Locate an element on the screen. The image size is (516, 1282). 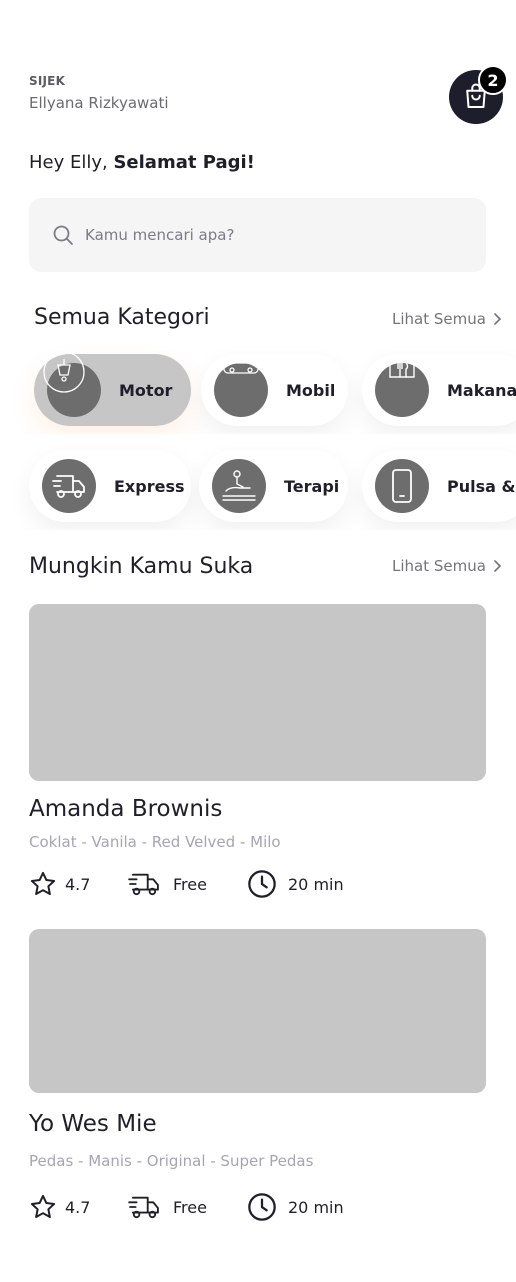
category-chip-motor: Motor is located at coordinates (112, 388).